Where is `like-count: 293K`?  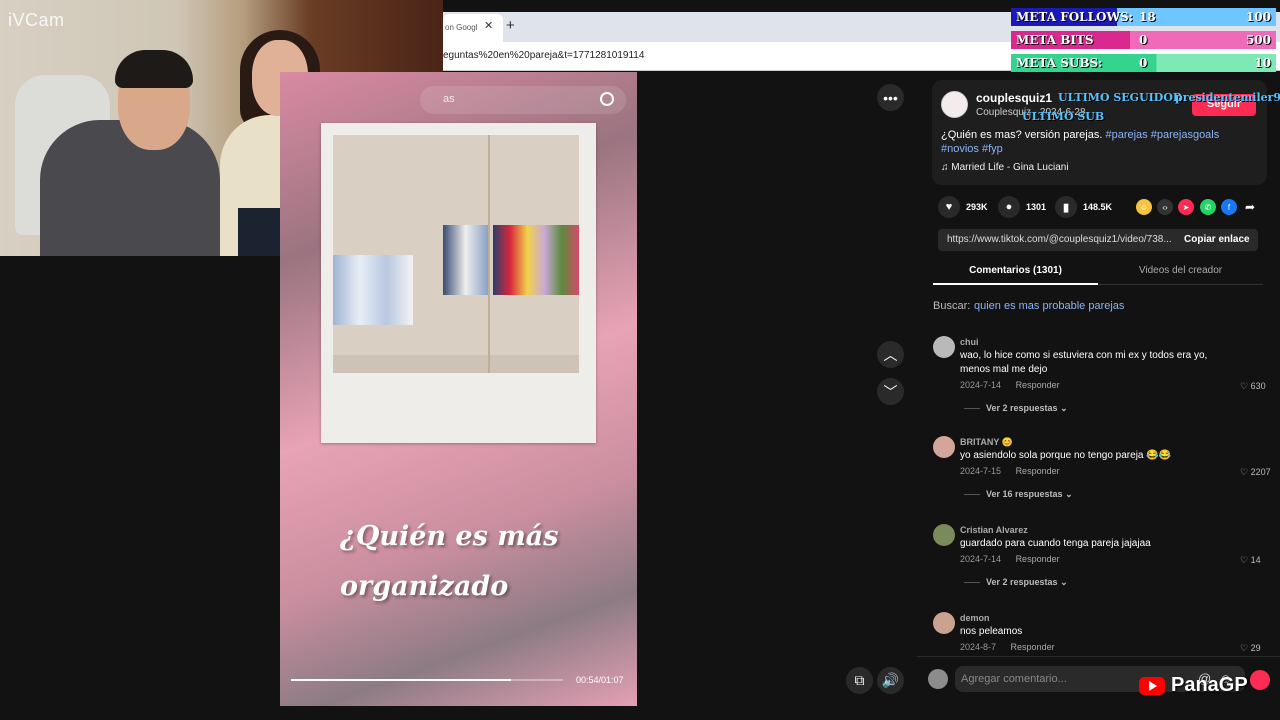
like-count: 293K is located at coordinates (977, 207).